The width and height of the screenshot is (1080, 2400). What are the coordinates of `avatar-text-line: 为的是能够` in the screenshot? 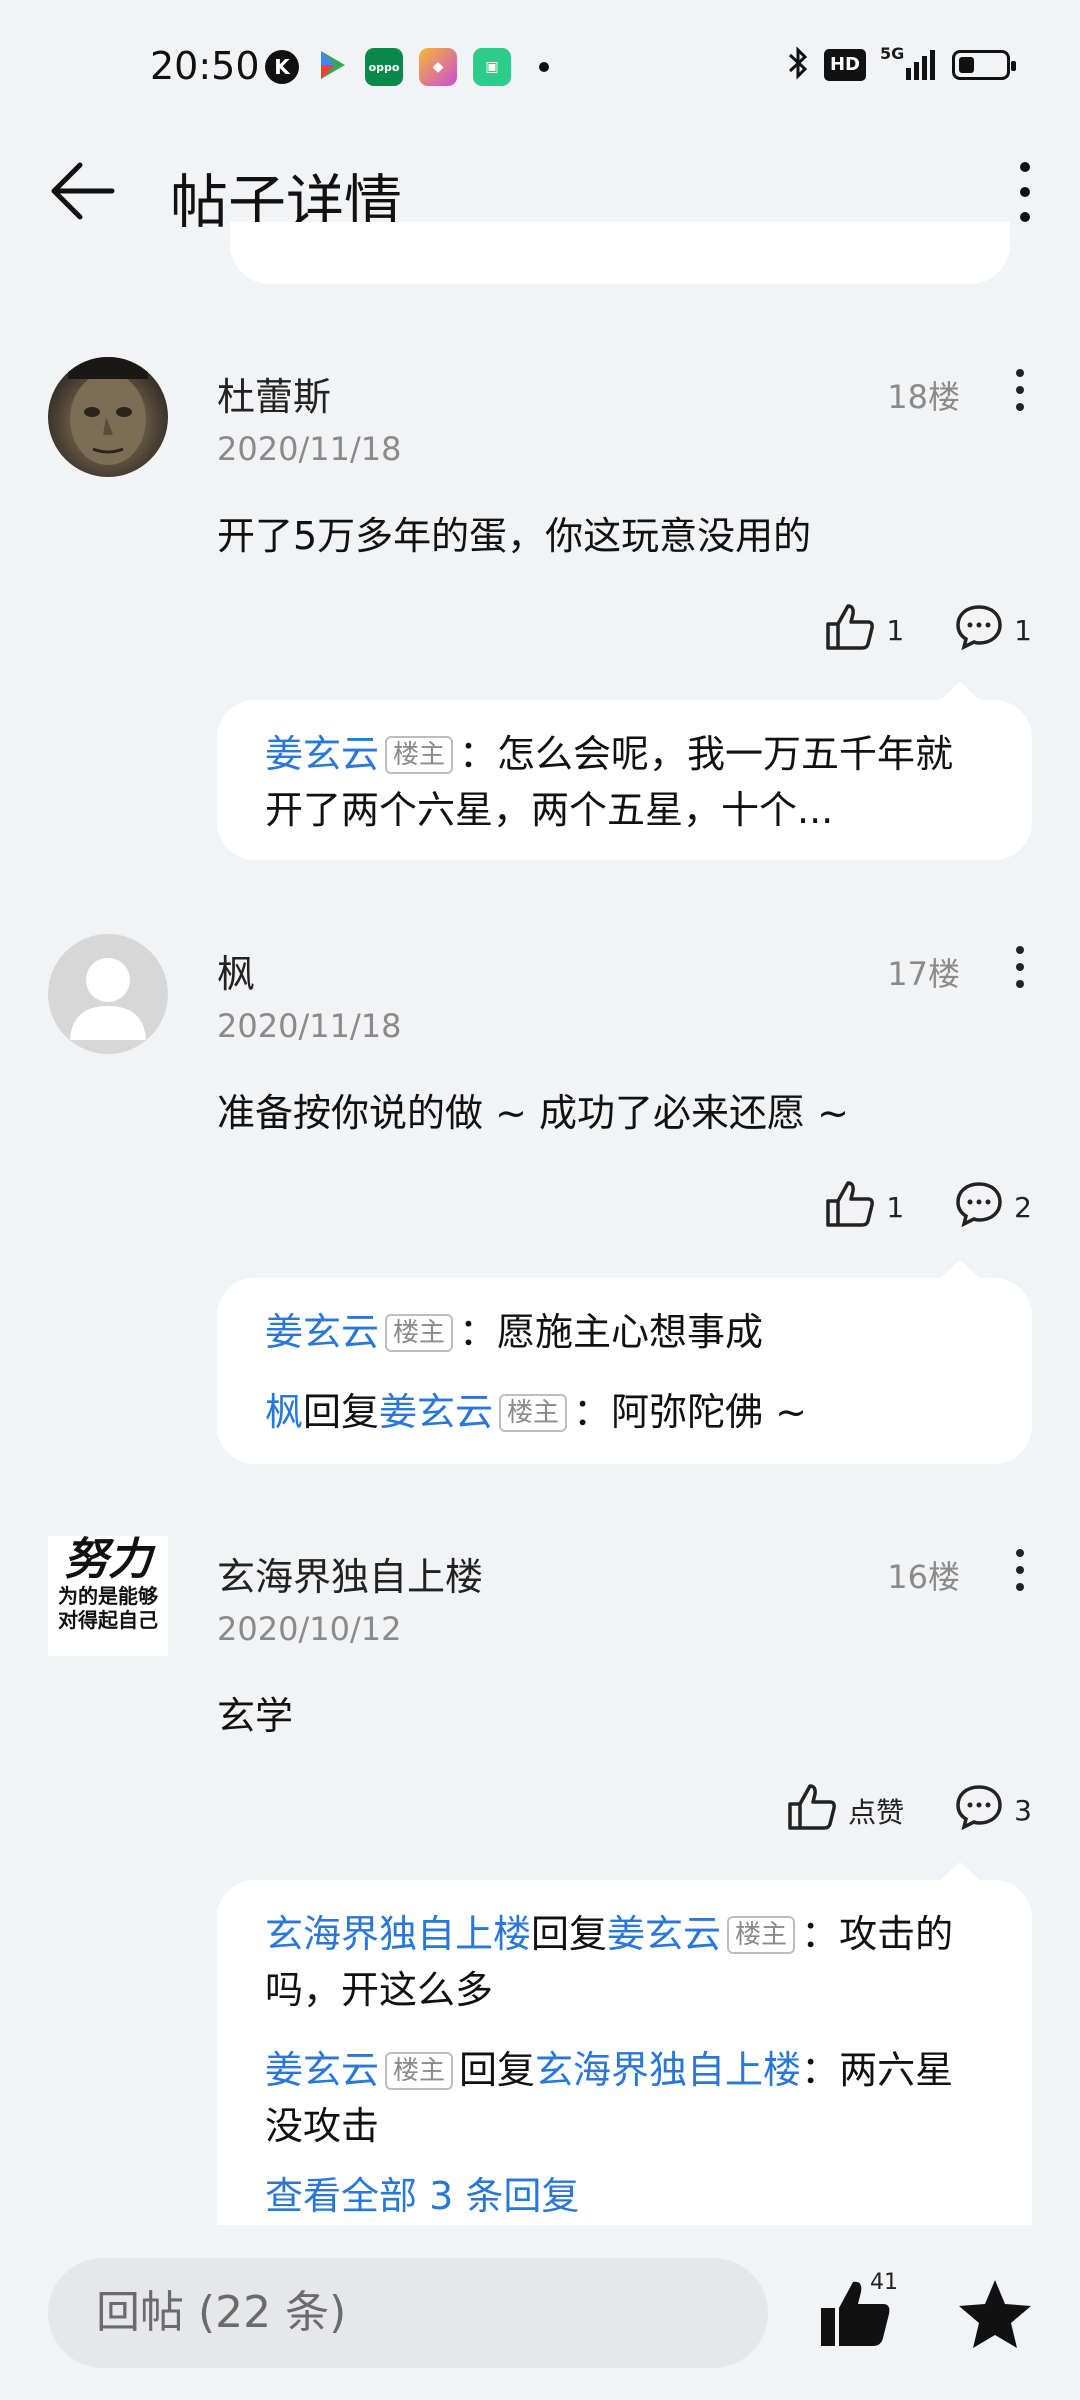 It's located at (108, 1596).